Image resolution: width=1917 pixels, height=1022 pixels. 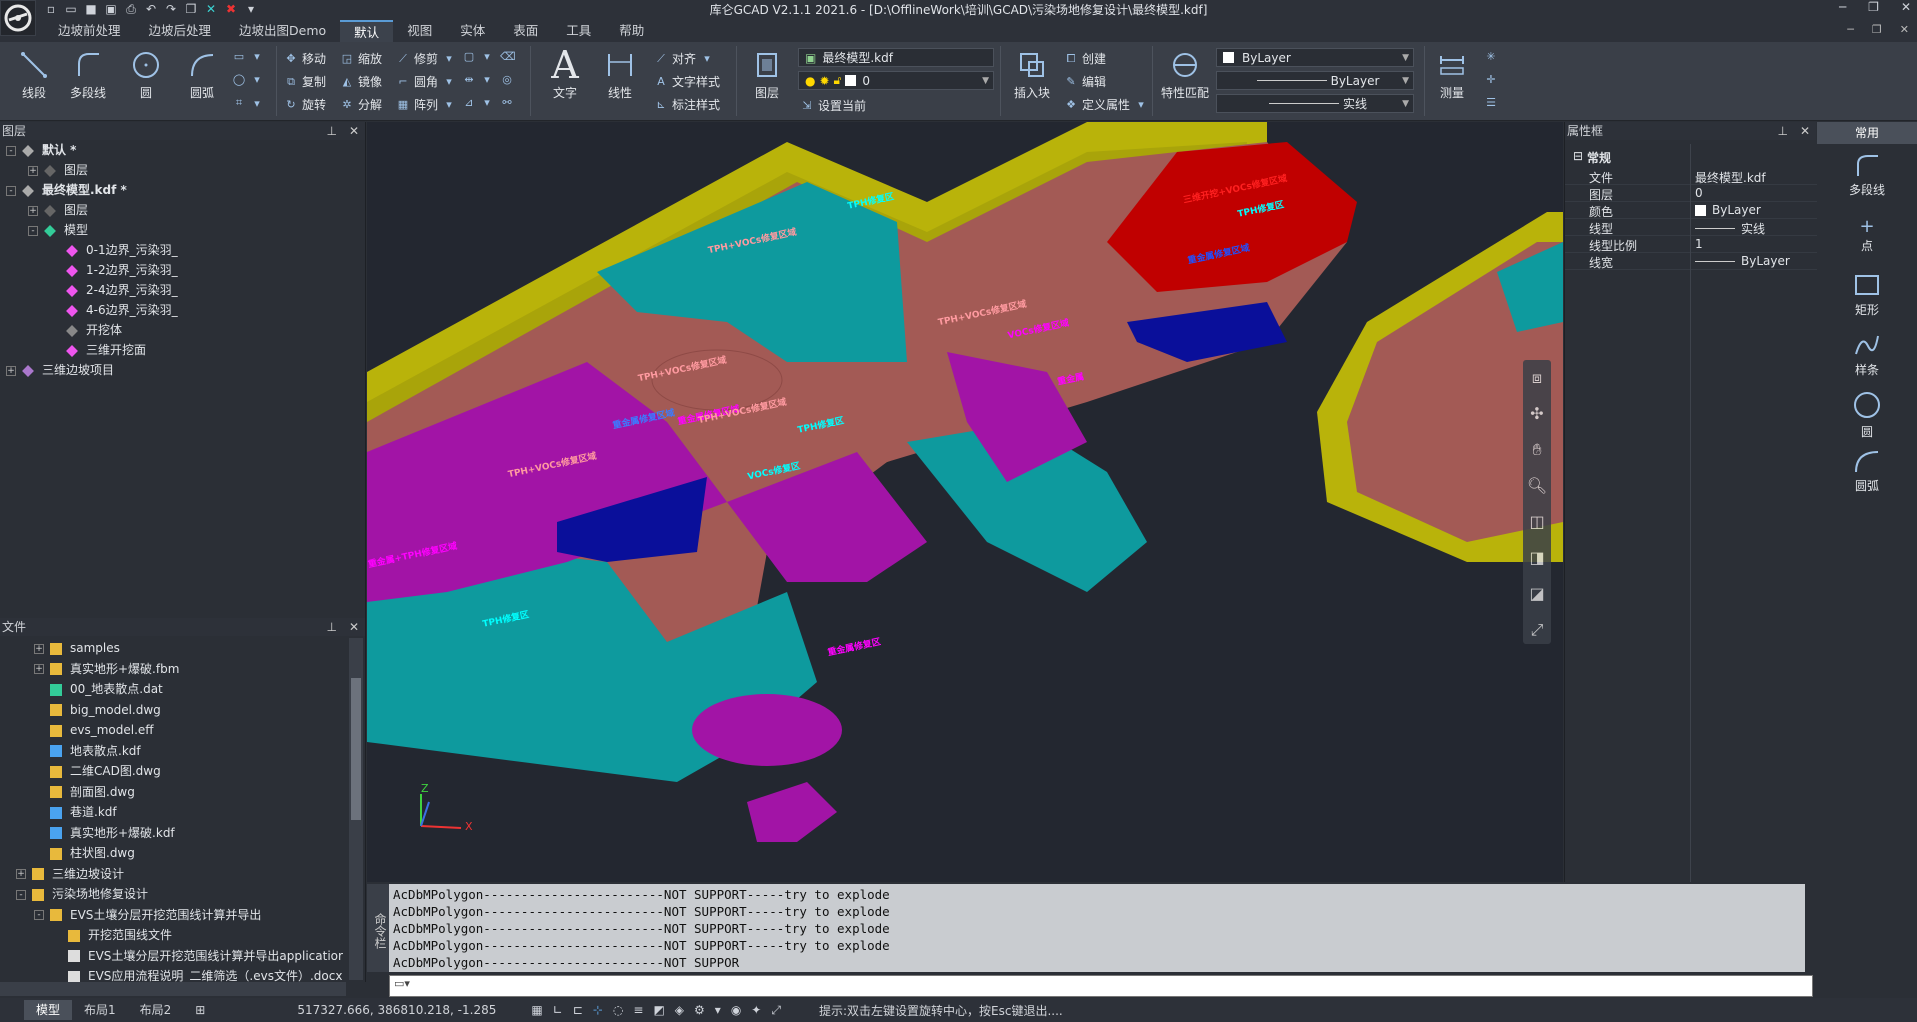 I want to click on layer-tree-item: + 图层, so click(x=182, y=170).